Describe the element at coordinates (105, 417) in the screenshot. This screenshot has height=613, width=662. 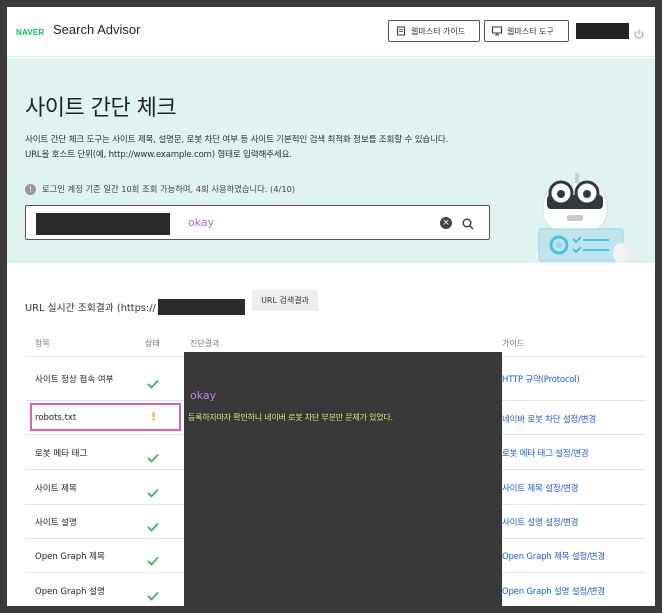
I see `robots-highlight-box` at that location.